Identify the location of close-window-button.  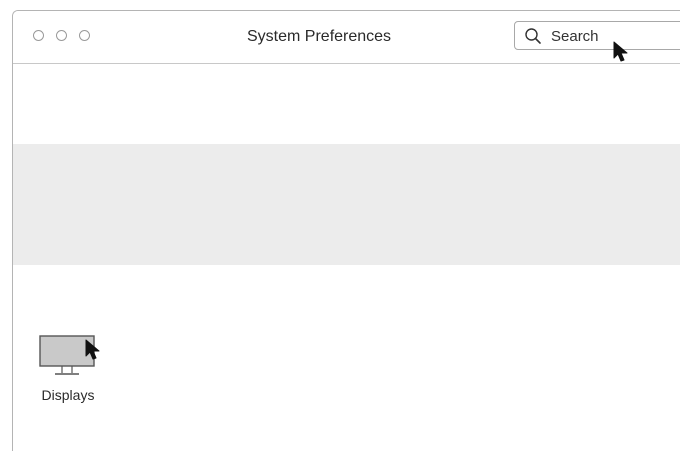
(38, 35).